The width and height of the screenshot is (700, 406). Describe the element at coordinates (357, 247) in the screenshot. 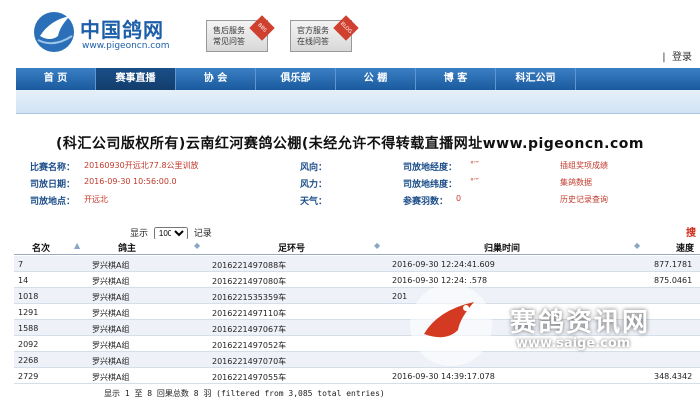

I see `table-header: 名次 ▲ 鸽主 ◆ 足环号 ◆ 归巢时间 ◆ 速度` at that location.